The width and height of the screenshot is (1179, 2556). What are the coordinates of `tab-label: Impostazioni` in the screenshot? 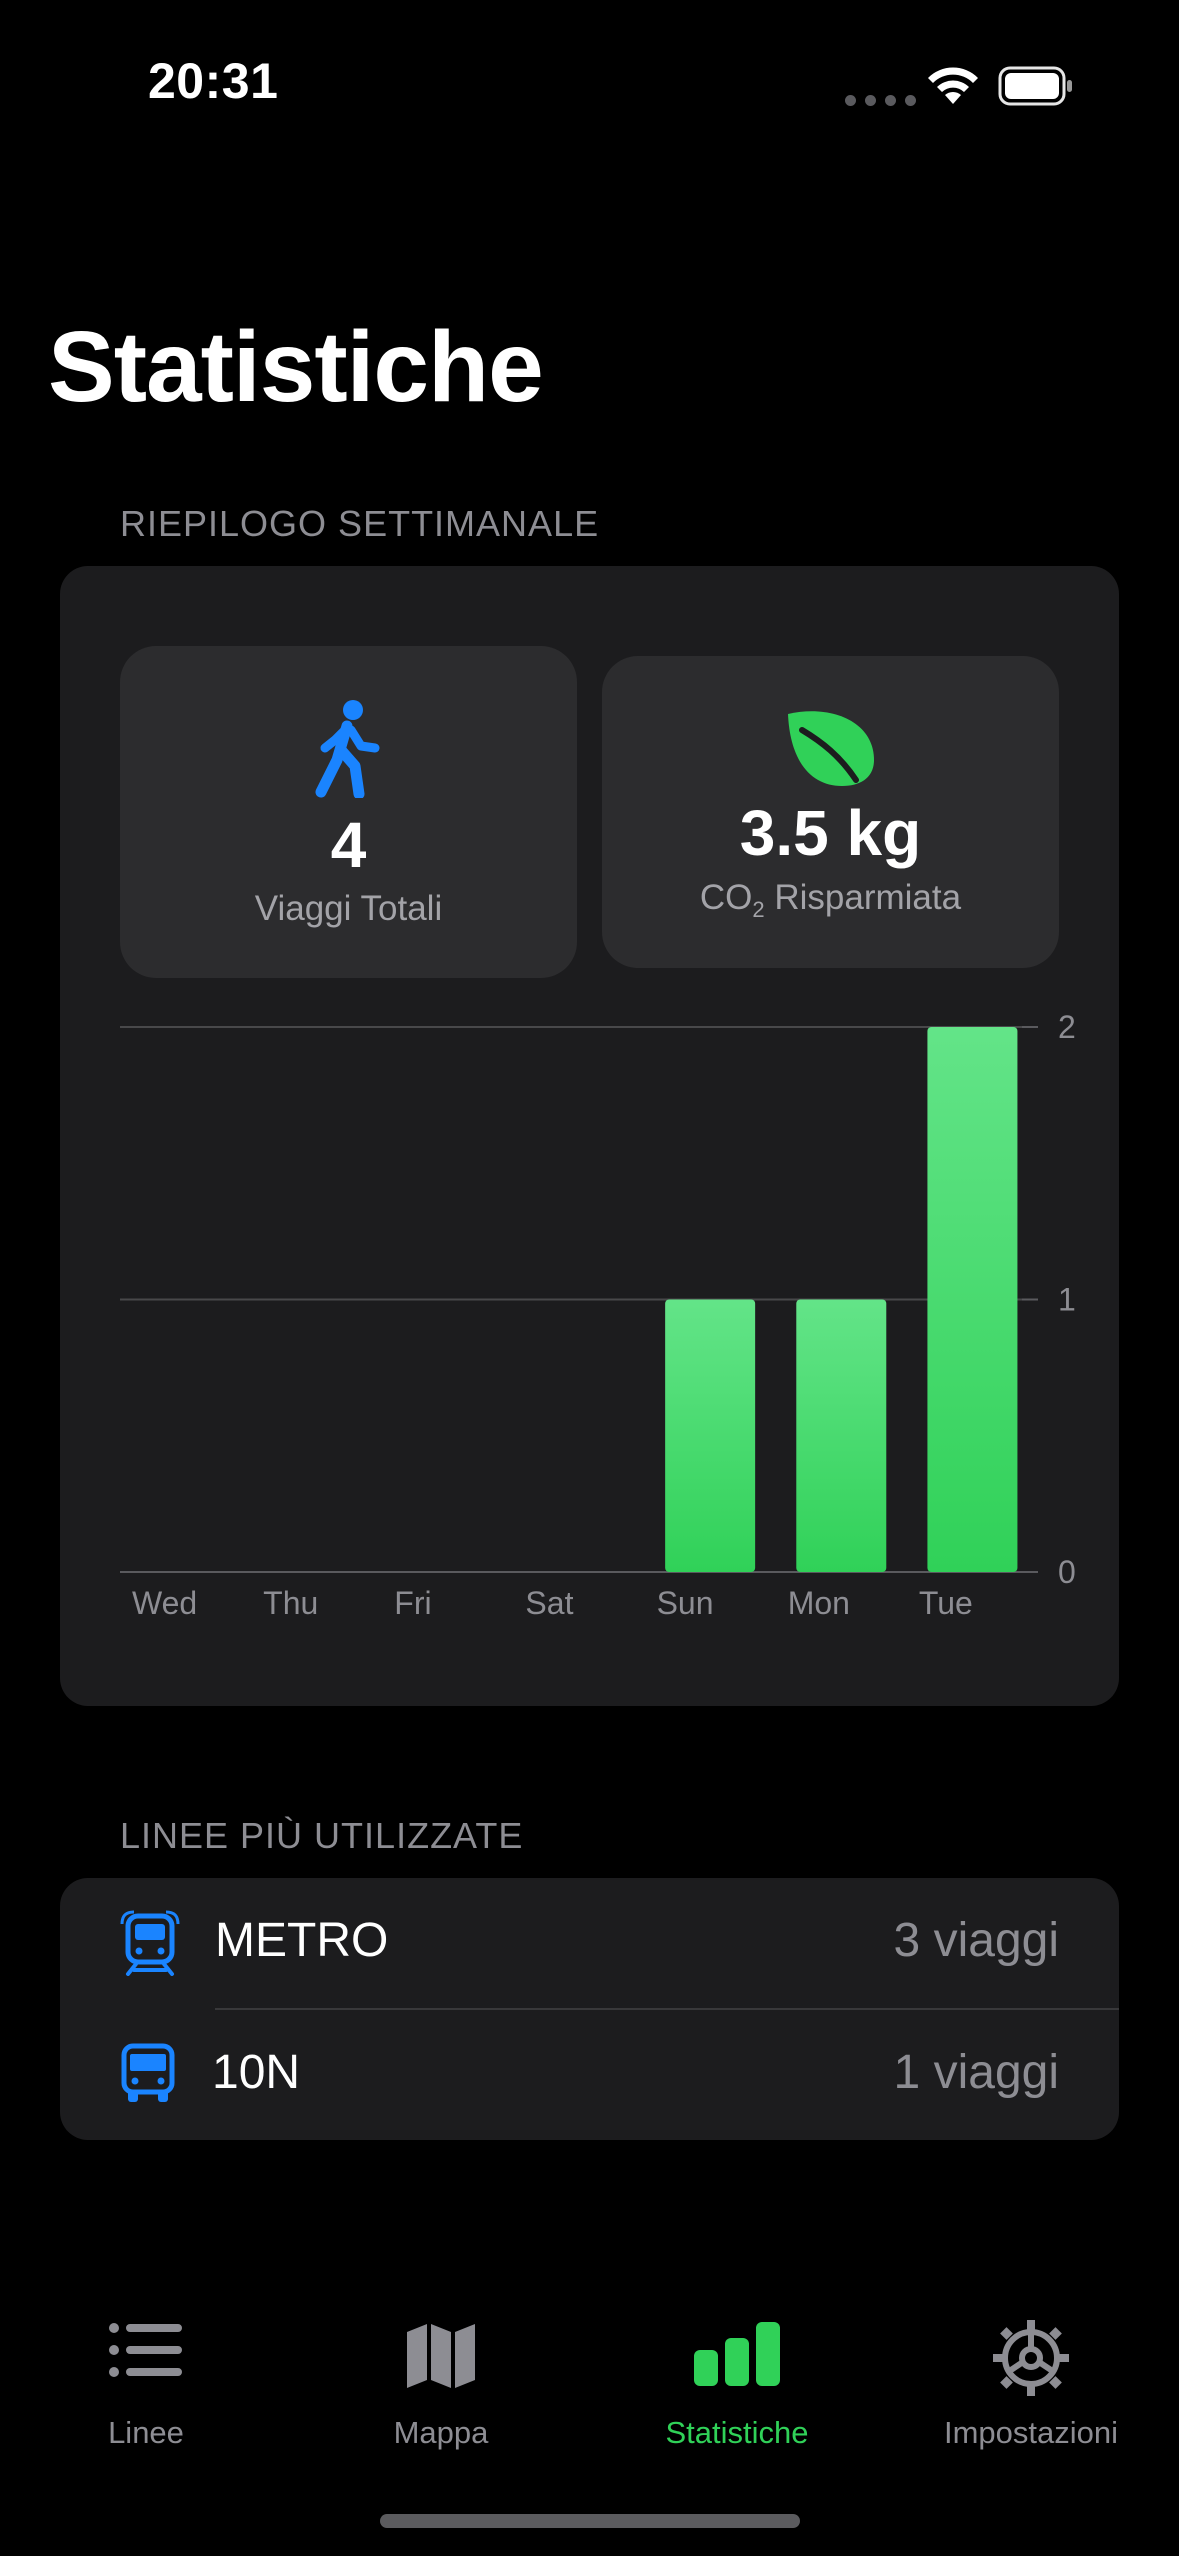 It's located at (1031, 2432).